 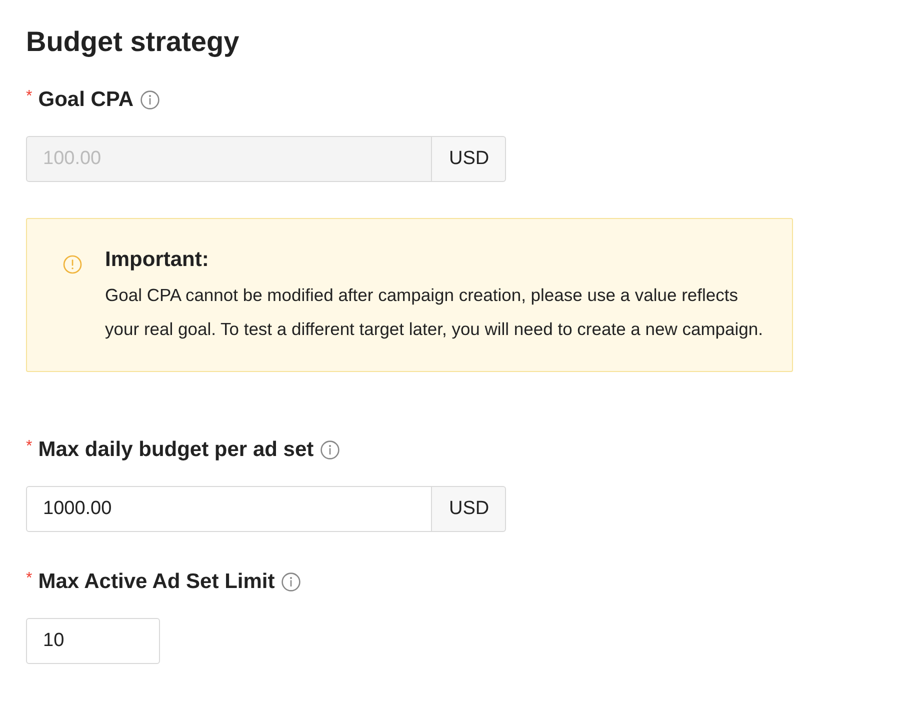 I want to click on input-field: 1000.00, so click(x=229, y=509).